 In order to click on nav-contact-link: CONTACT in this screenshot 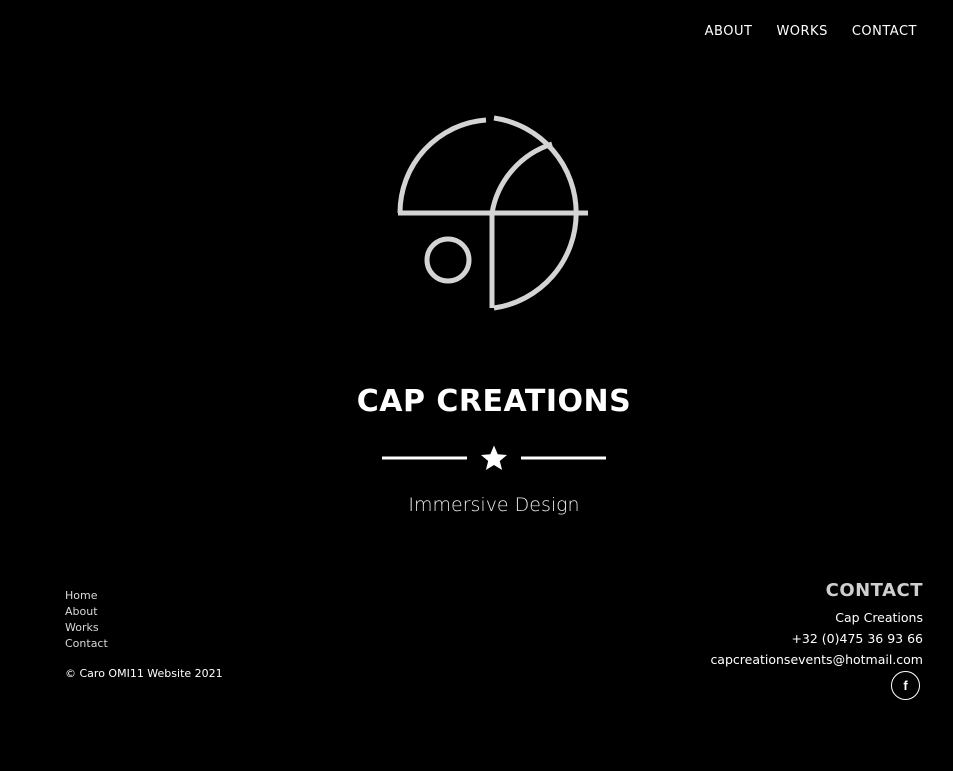, I will do `click(884, 31)`.